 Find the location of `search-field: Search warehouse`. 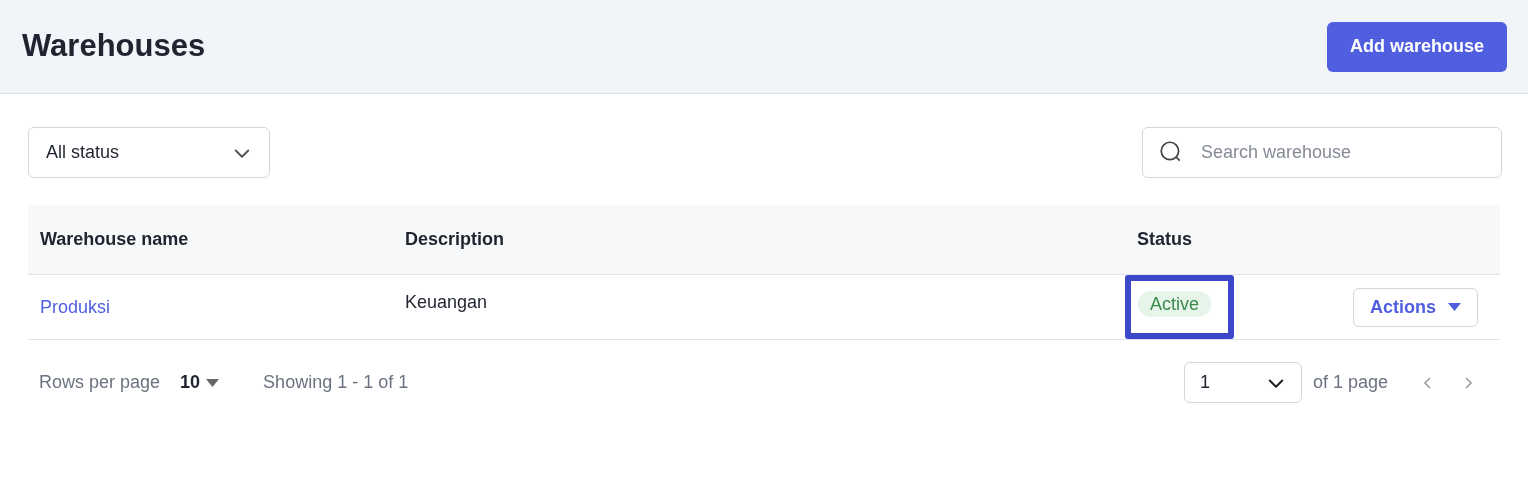

search-field: Search warehouse is located at coordinates (1322, 152).